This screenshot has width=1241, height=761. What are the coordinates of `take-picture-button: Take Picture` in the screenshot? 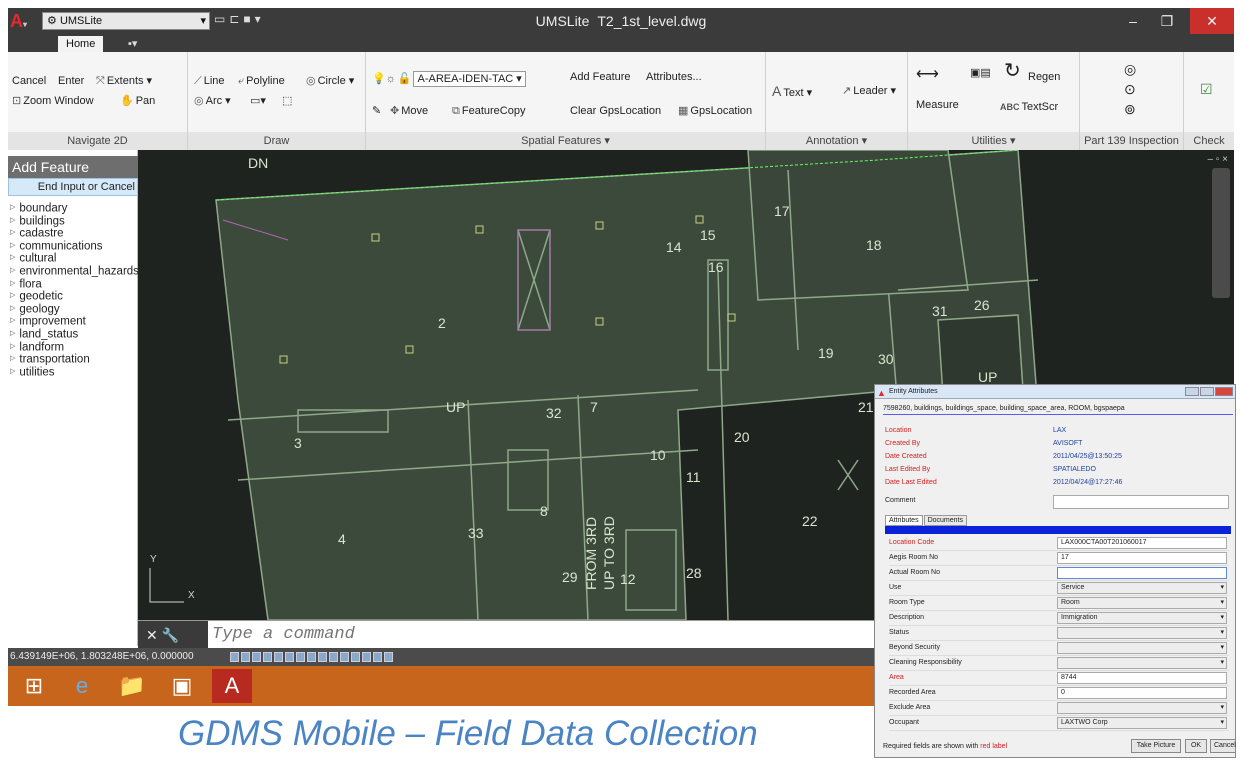 It's located at (1156, 746).